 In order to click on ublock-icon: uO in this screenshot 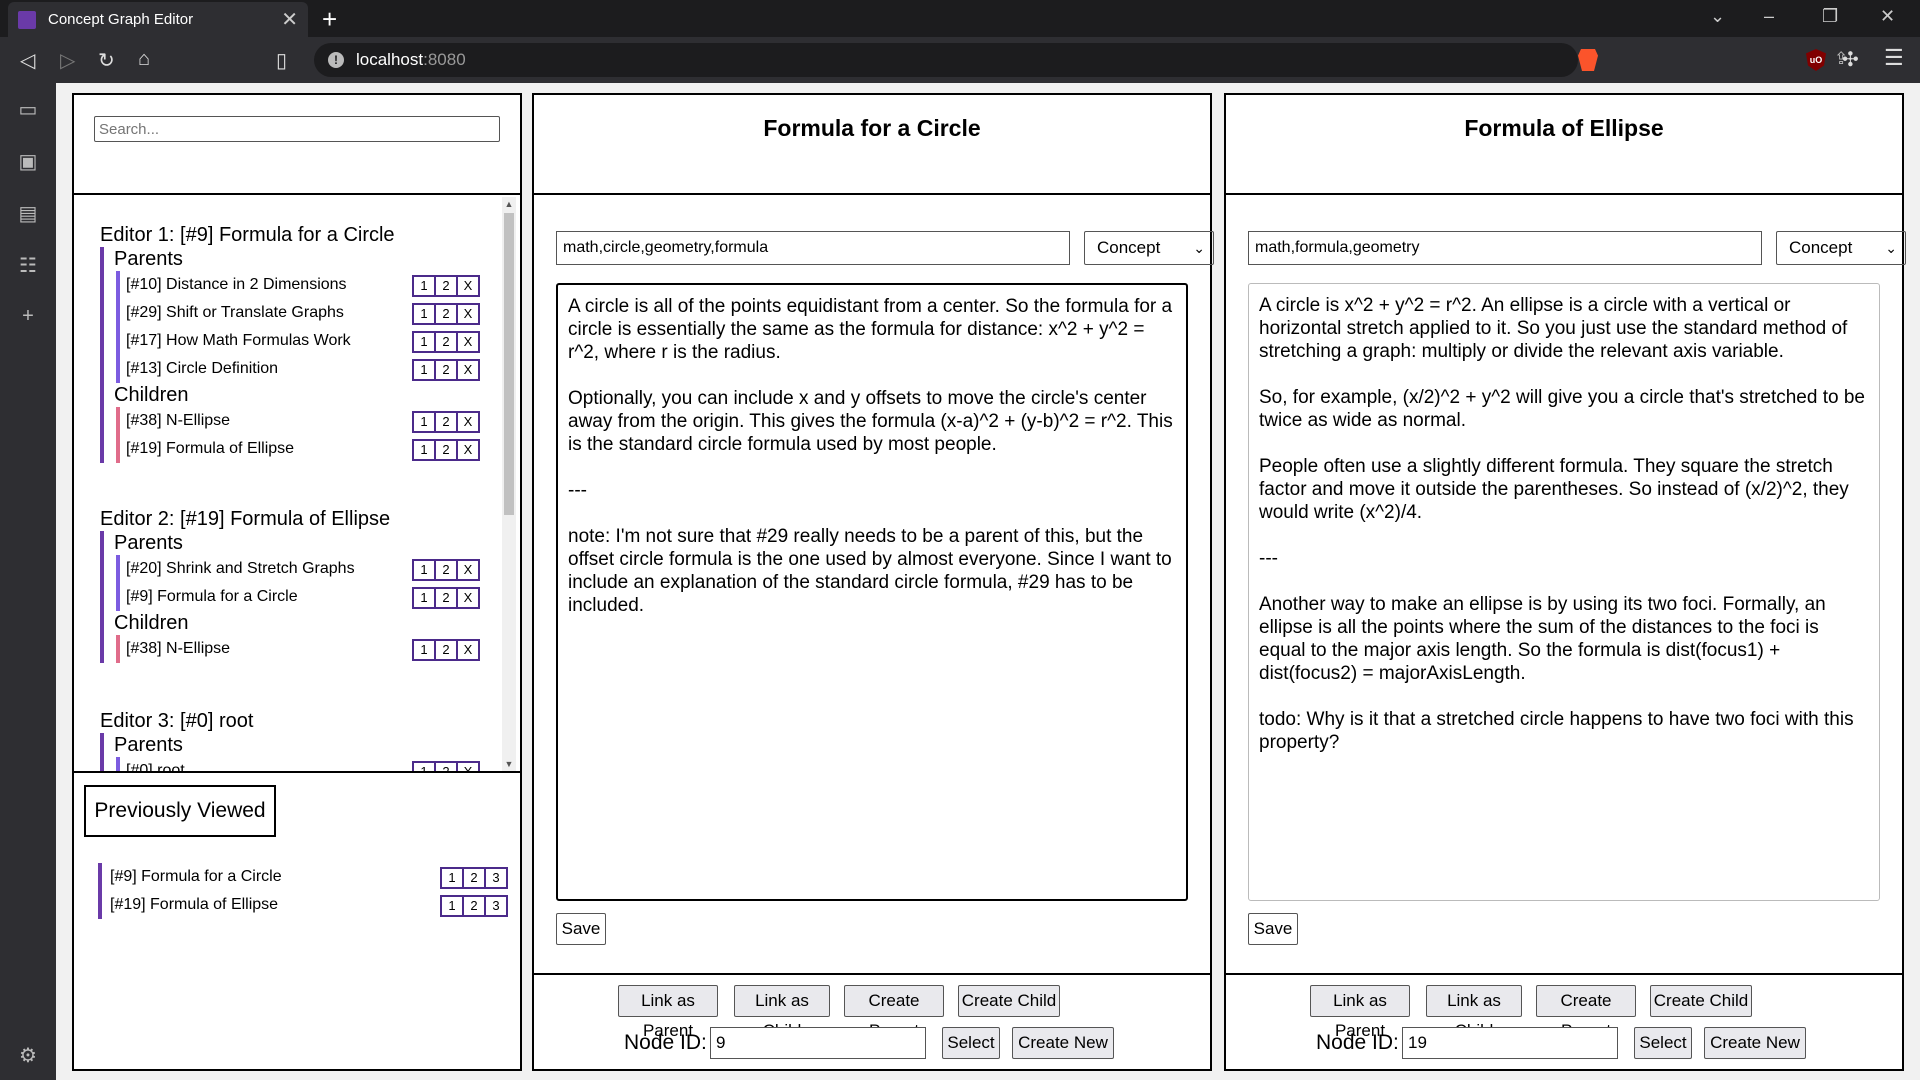, I will do `click(1816, 60)`.